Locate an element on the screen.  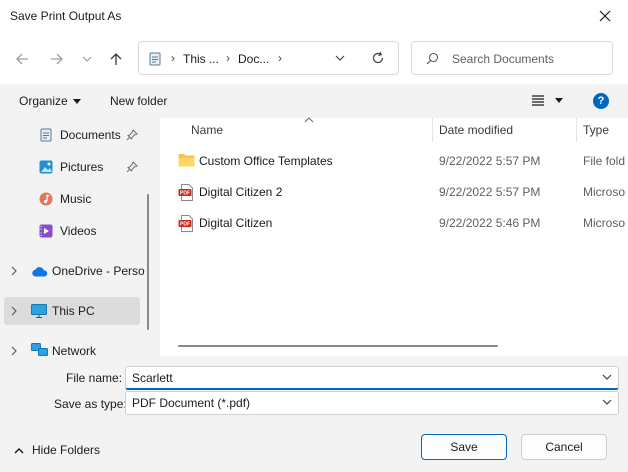
search-box: Search Documents is located at coordinates (512, 58).